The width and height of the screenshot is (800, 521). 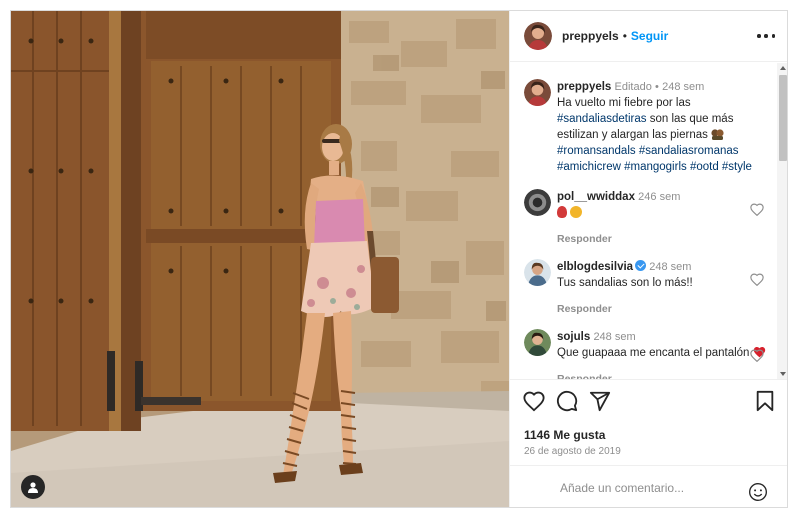 I want to click on comment-emojis, so click(x=662, y=213).